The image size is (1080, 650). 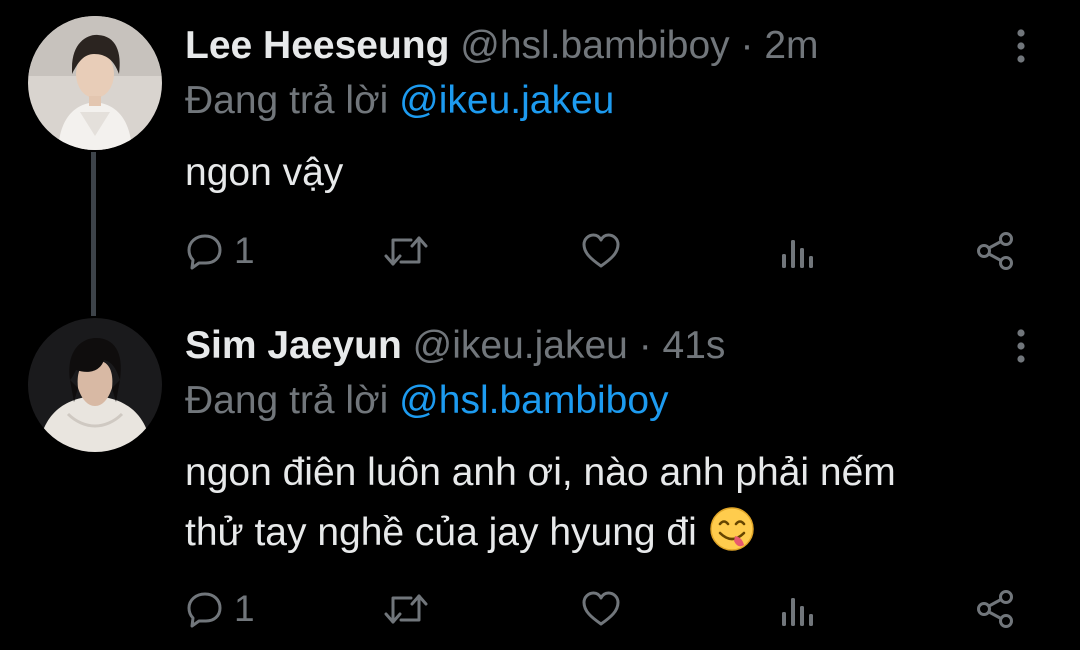 I want to click on user-handle: @ikeu.jakeu, so click(x=520, y=345).